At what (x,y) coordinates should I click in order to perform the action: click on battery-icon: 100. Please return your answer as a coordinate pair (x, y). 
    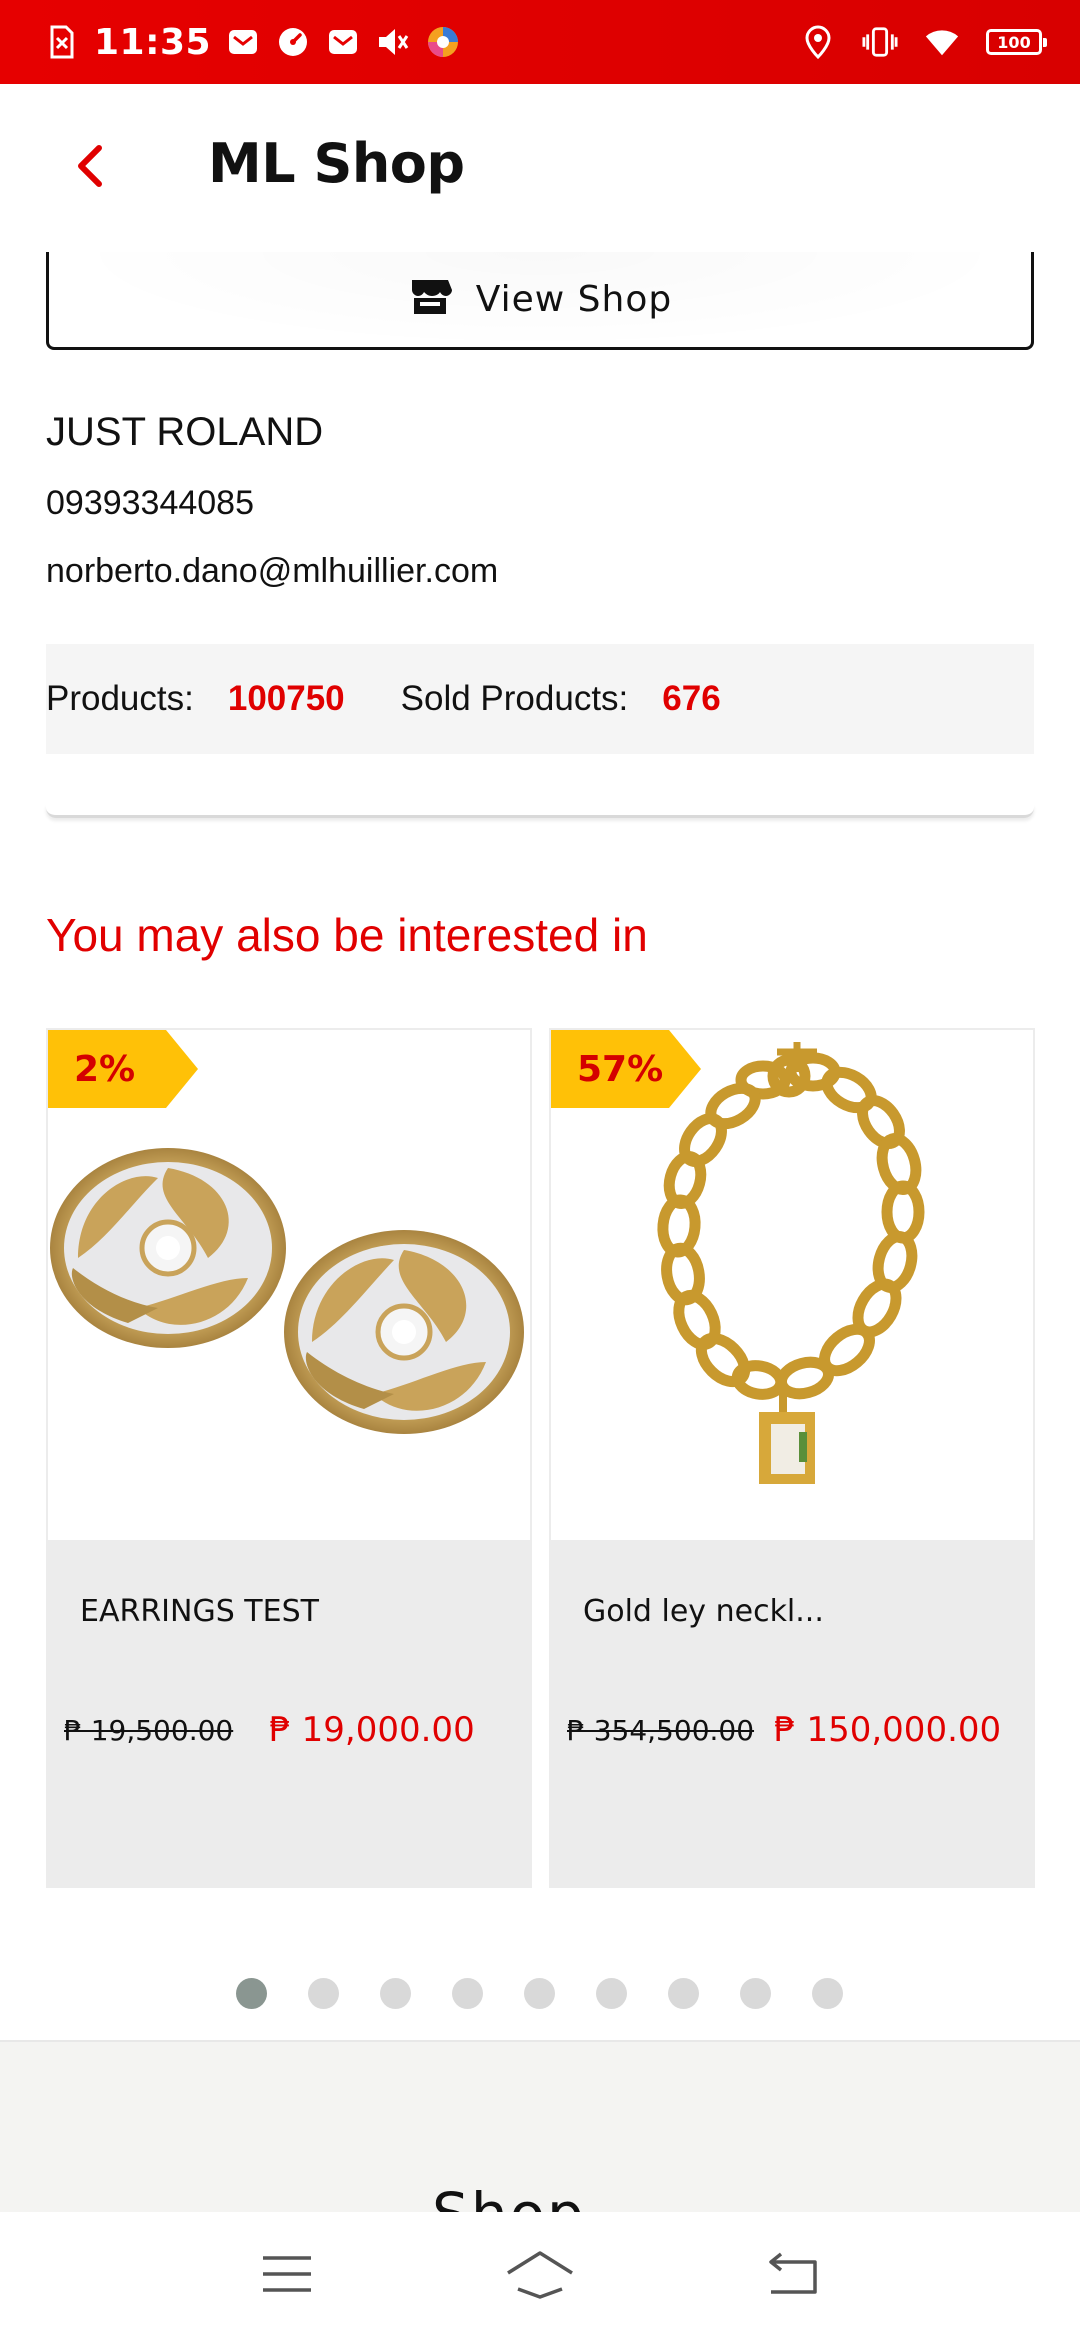
    Looking at the image, I should click on (1016, 42).